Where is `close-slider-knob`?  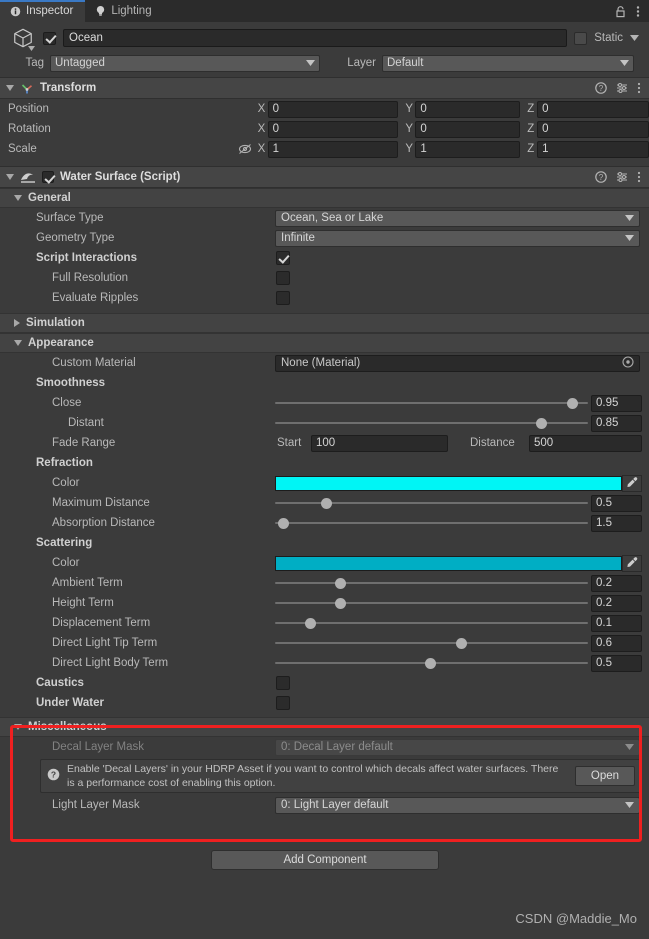
close-slider-knob is located at coordinates (572, 403).